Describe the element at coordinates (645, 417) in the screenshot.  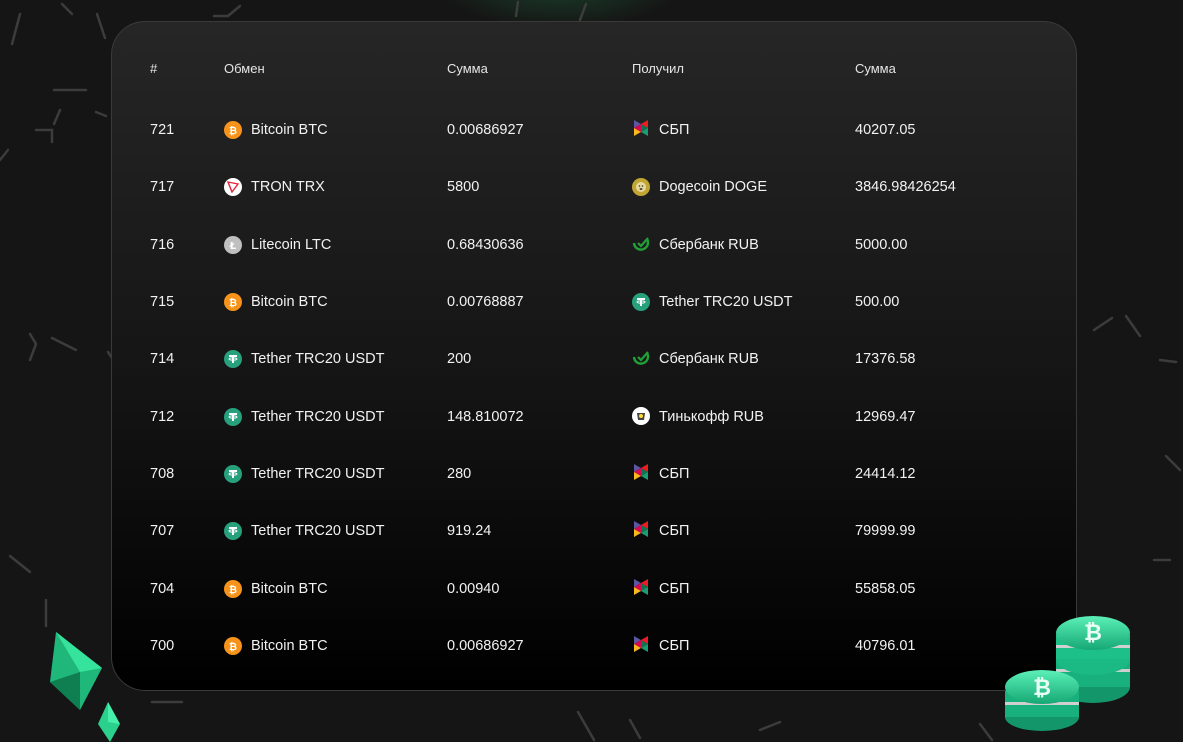
I see `tinkoff-icon` at that location.